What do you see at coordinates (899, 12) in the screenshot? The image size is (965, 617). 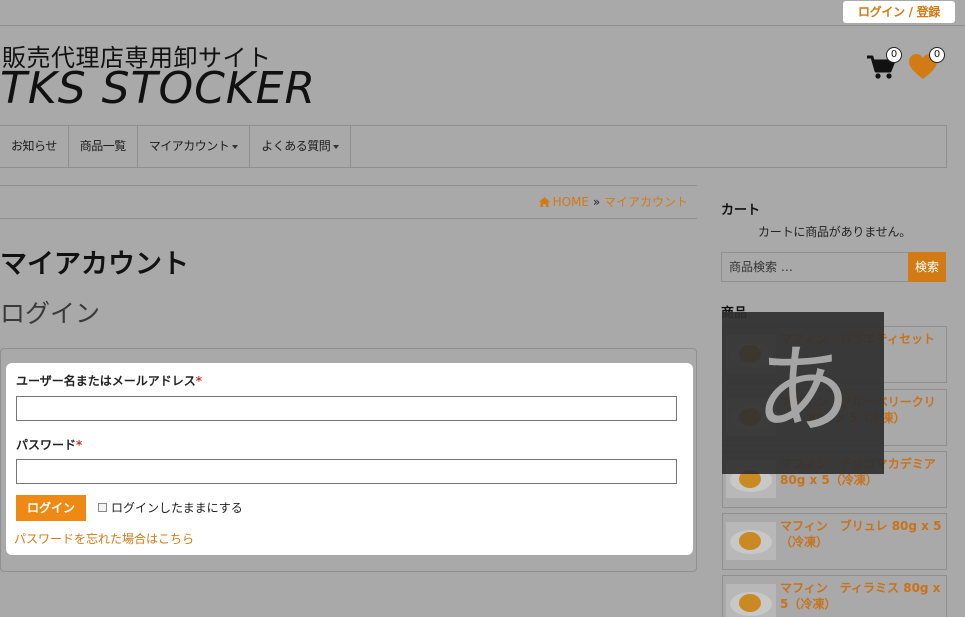 I see `login-register-link: ログイン / 登録` at bounding box center [899, 12].